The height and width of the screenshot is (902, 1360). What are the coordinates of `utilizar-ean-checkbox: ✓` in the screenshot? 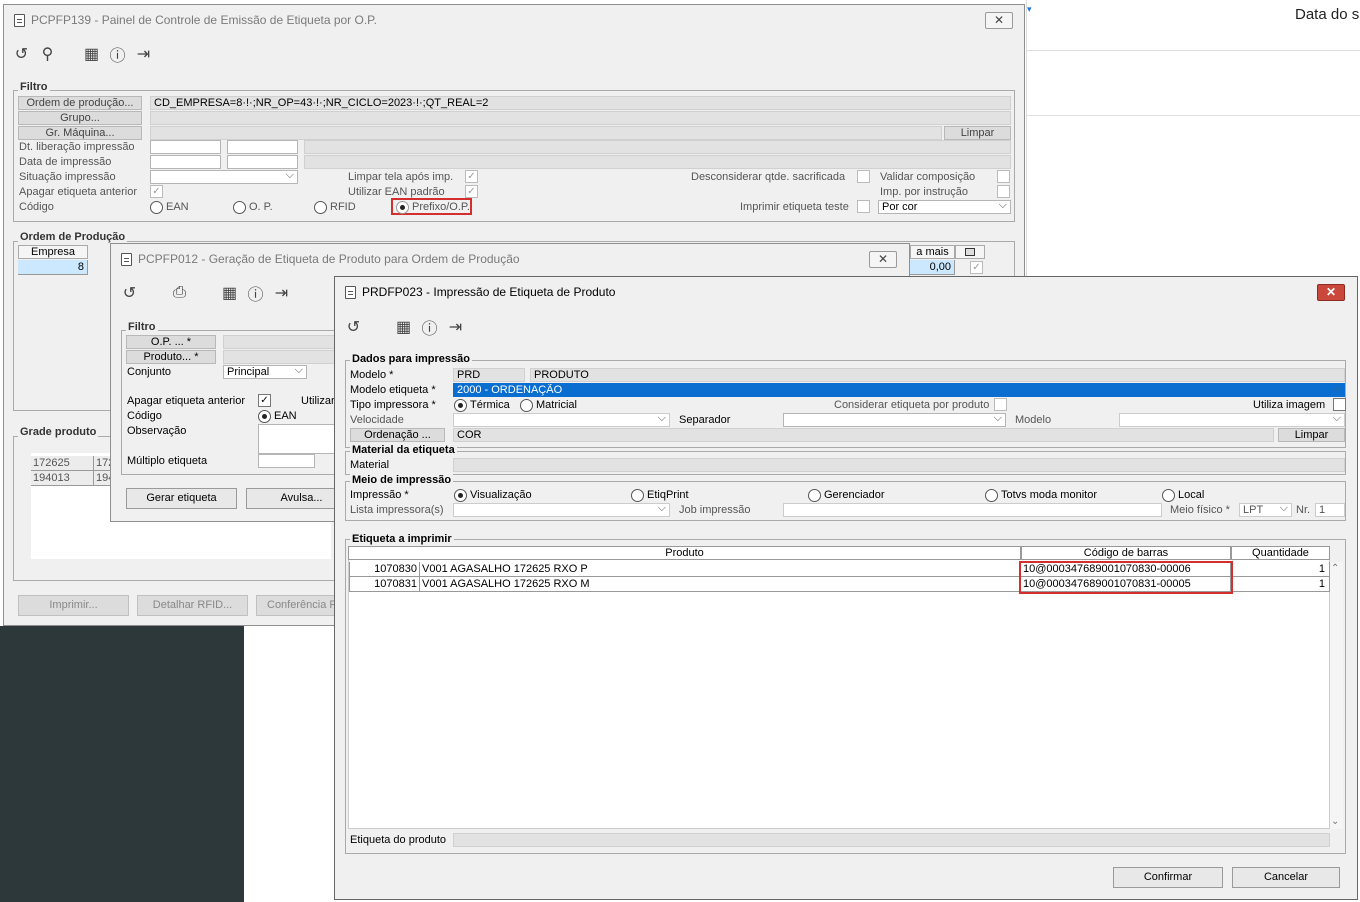 It's located at (471, 191).